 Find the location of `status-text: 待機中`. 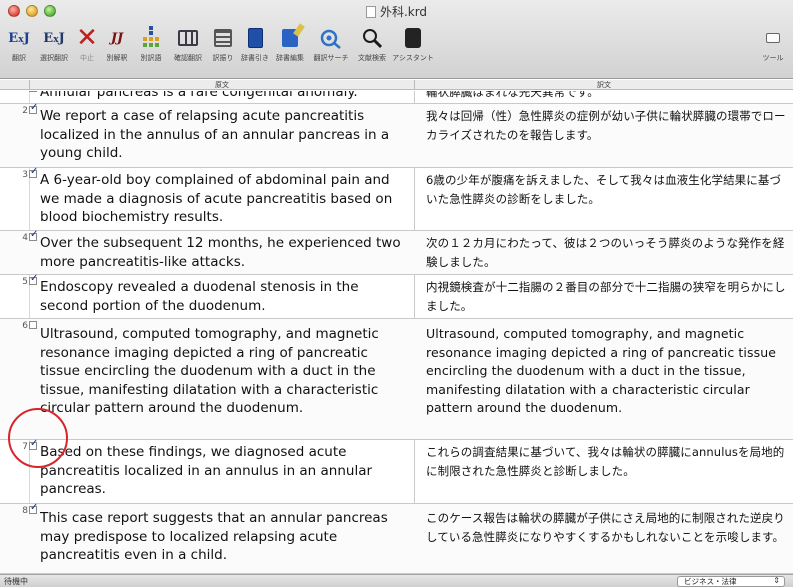

status-text: 待機中 is located at coordinates (16, 581).